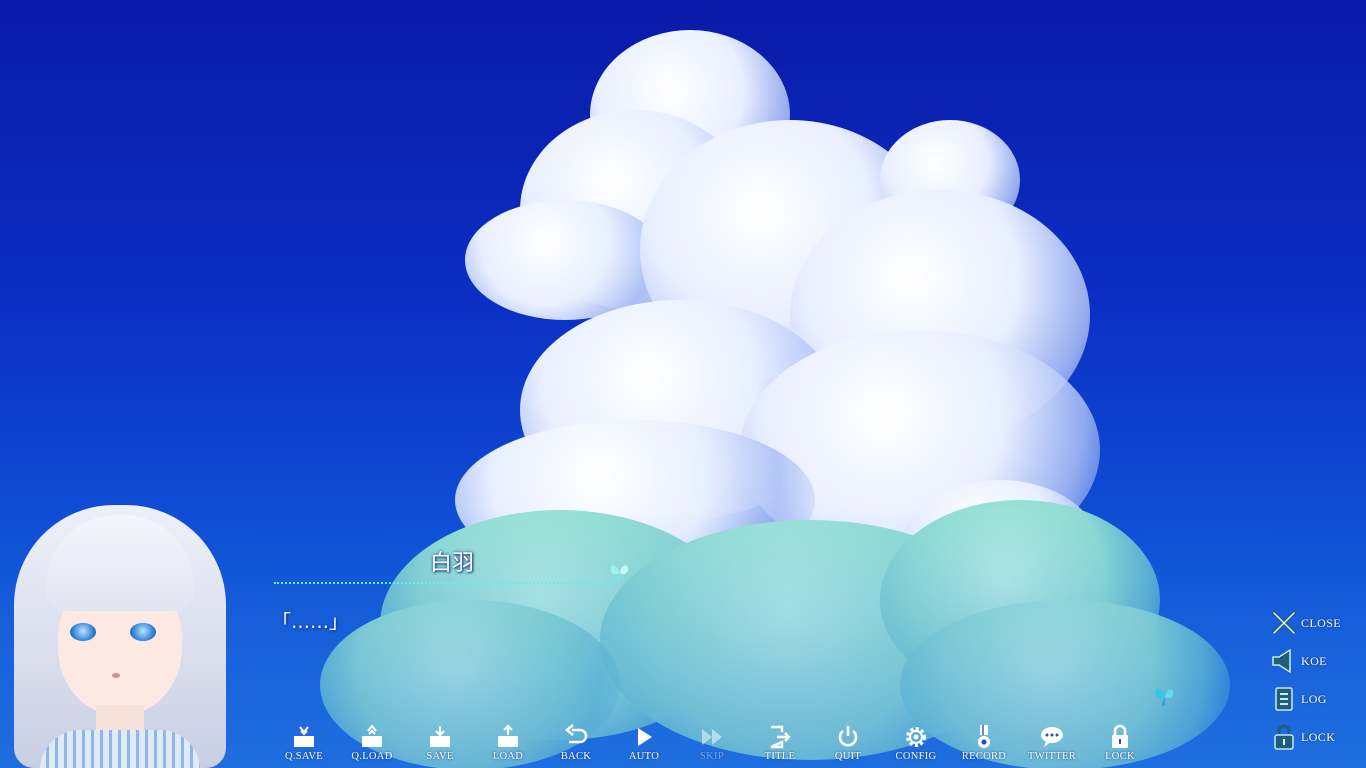  What do you see at coordinates (984, 756) in the screenshot?
I see `record-label: RECORD` at bounding box center [984, 756].